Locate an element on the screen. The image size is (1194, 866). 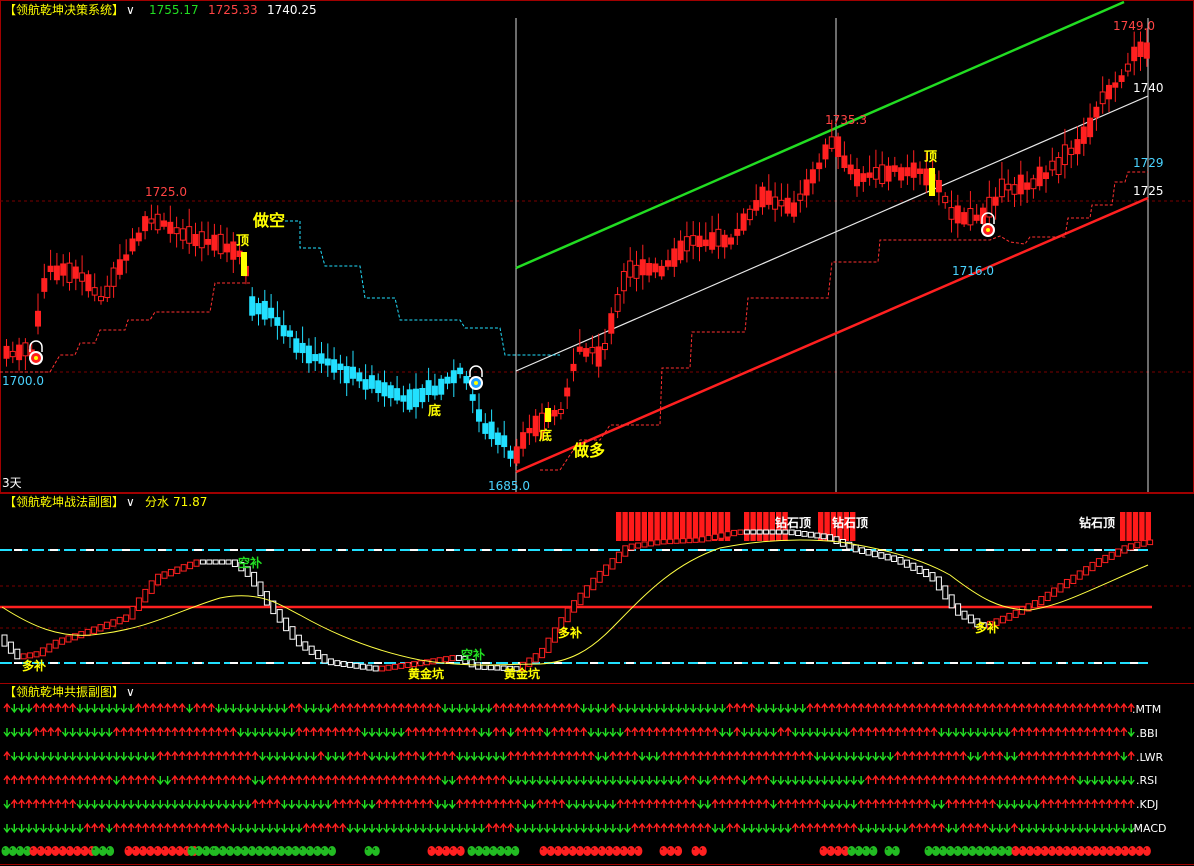
top-label-2: 顶 is located at coordinates (930, 157).